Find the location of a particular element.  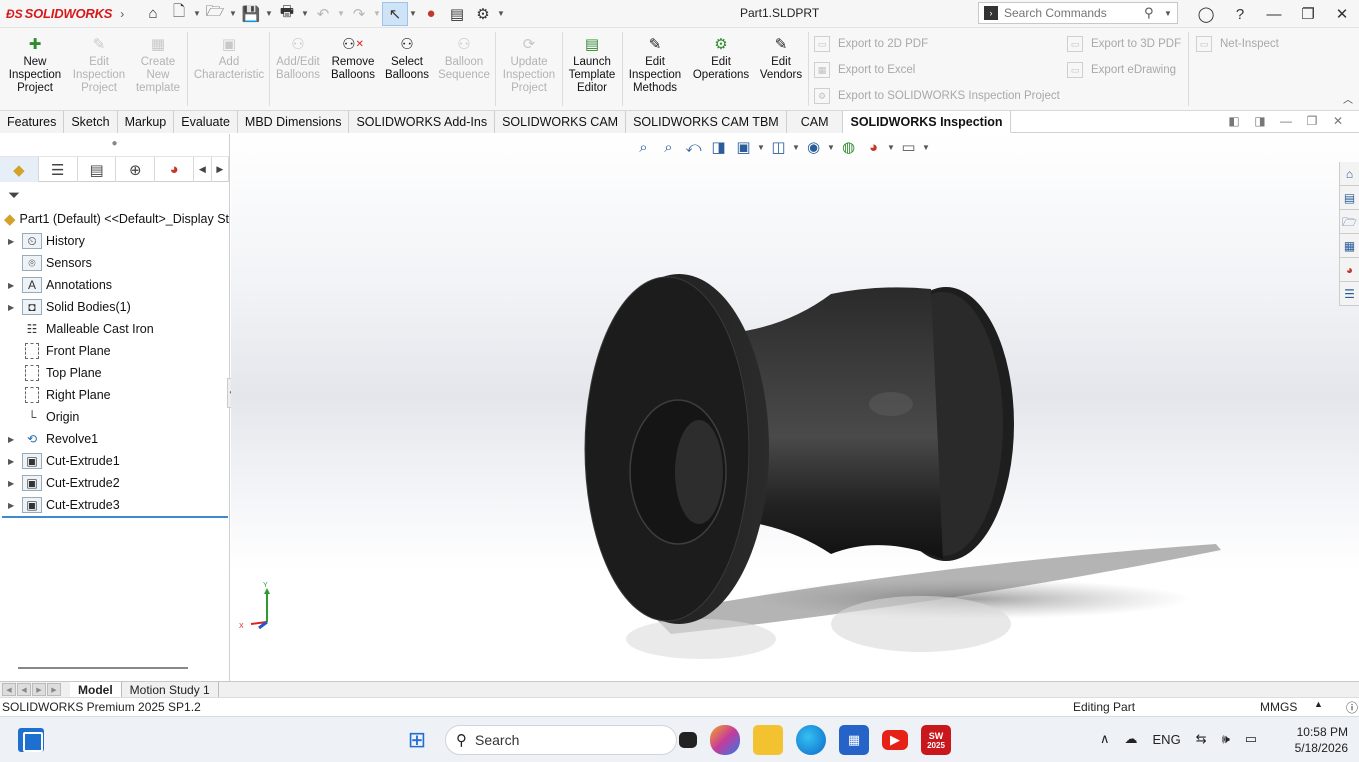

edit-inspection-project-button: ✎ Edit Inspection Project is located at coordinates (99, 71).